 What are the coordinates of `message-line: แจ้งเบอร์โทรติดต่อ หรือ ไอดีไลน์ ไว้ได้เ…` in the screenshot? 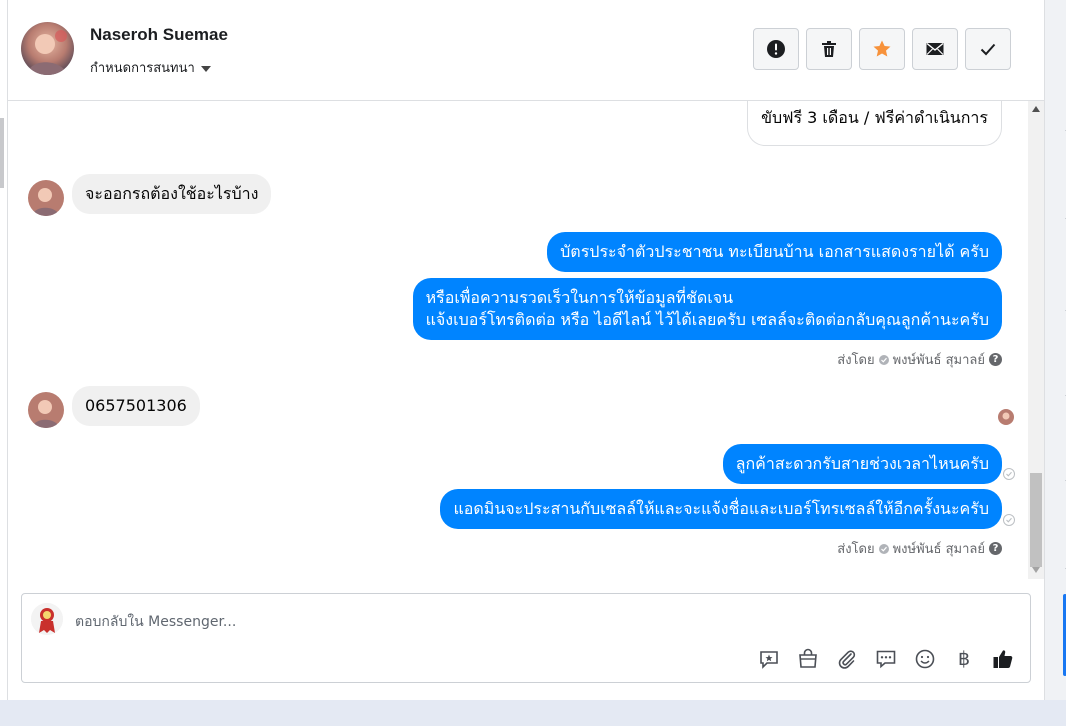 It's located at (707, 319).